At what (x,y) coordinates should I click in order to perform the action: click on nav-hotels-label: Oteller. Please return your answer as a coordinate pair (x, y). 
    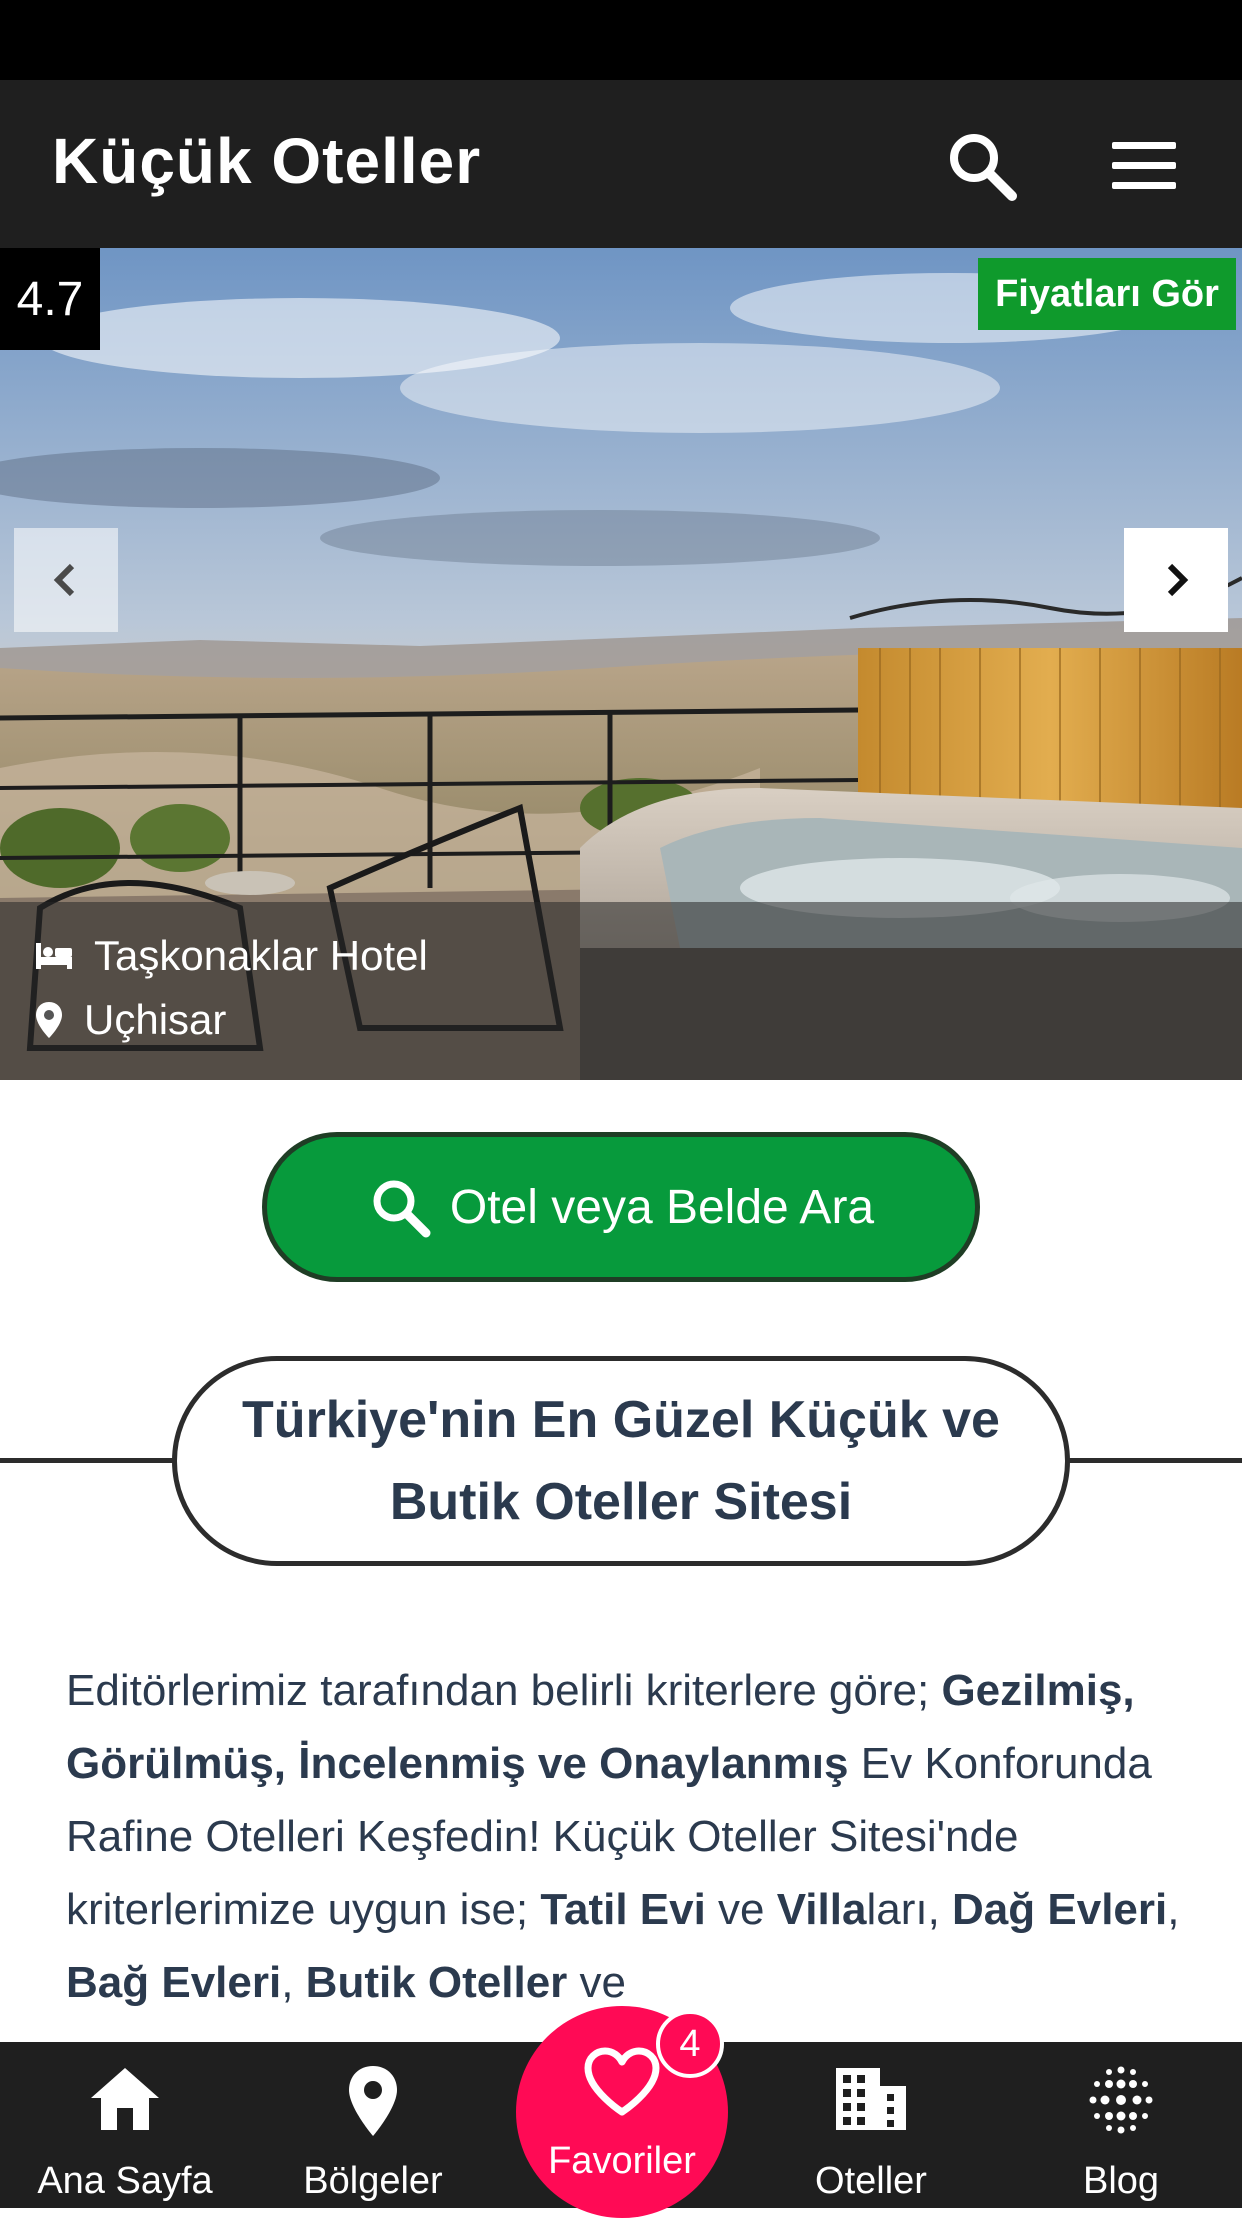
    Looking at the image, I should click on (871, 2181).